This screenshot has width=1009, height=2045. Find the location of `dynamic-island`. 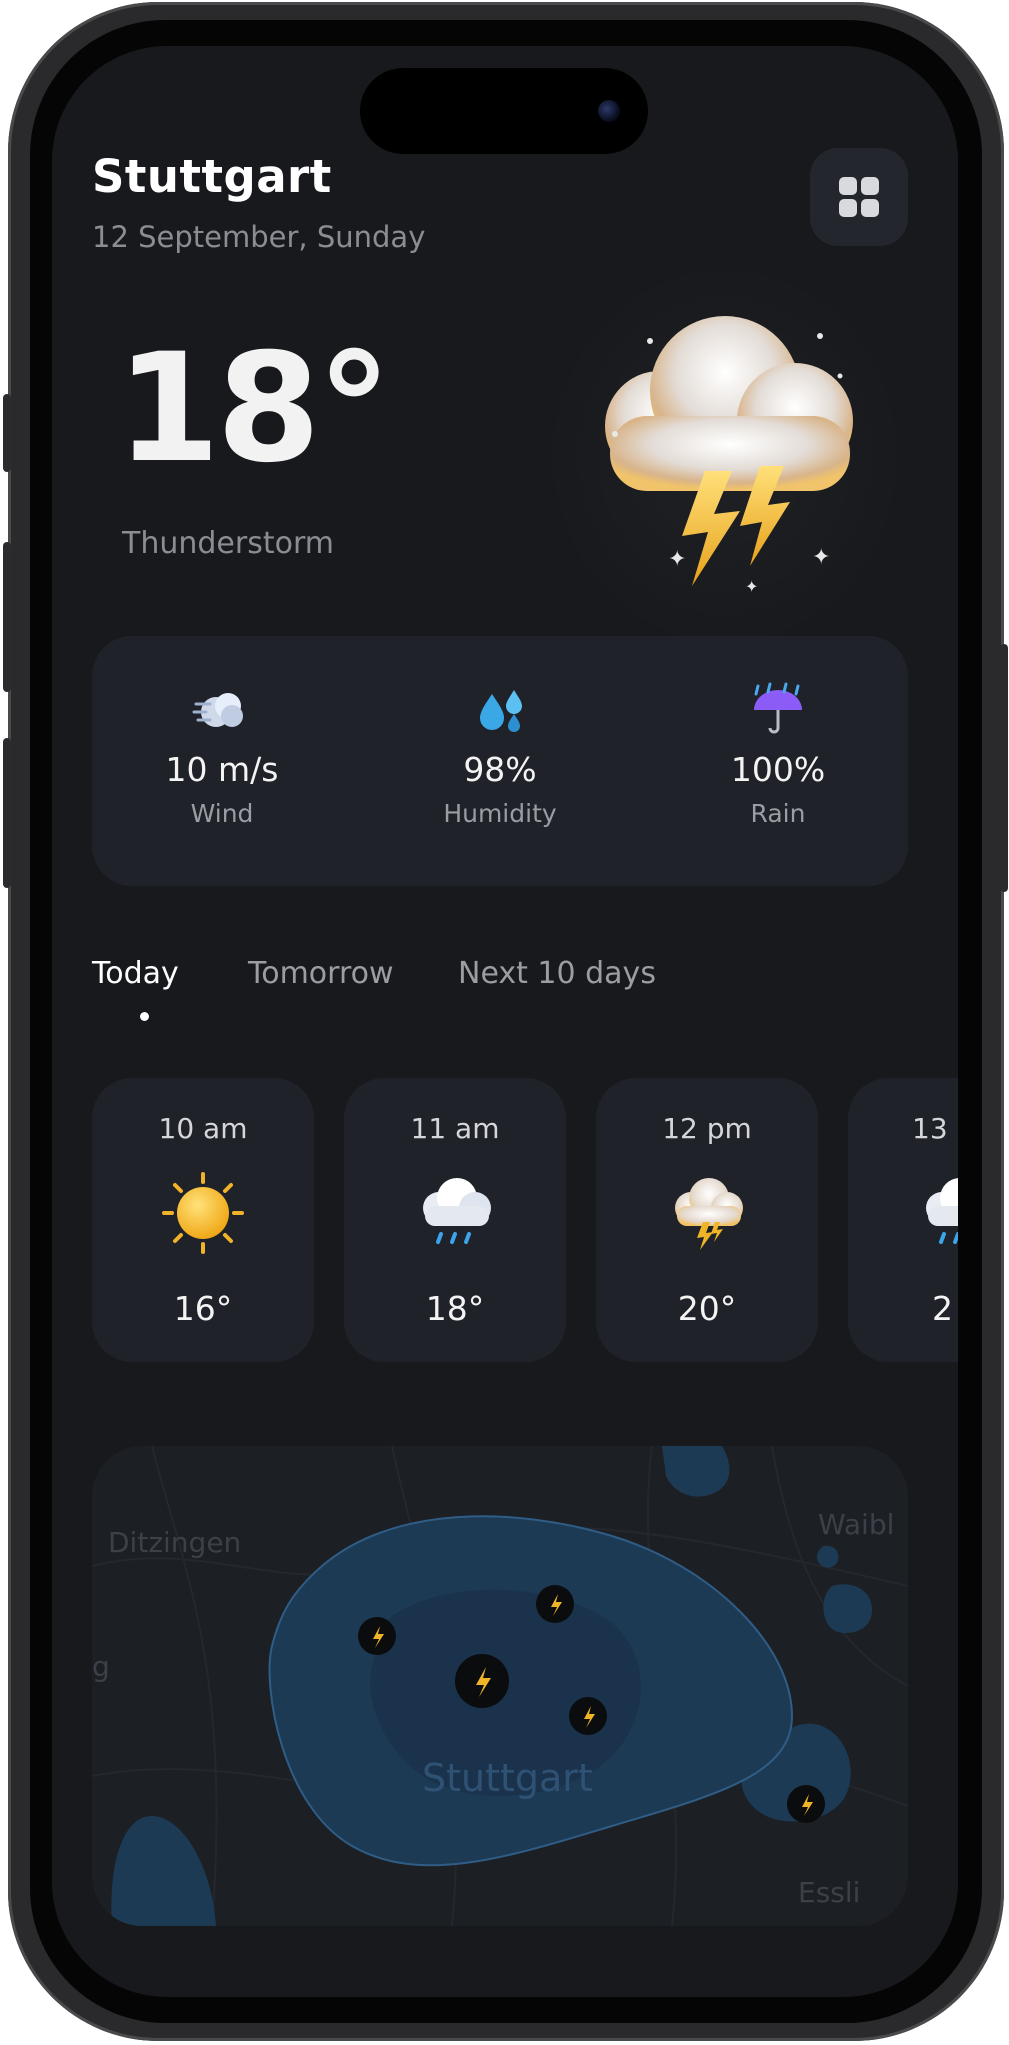

dynamic-island is located at coordinates (504, 111).